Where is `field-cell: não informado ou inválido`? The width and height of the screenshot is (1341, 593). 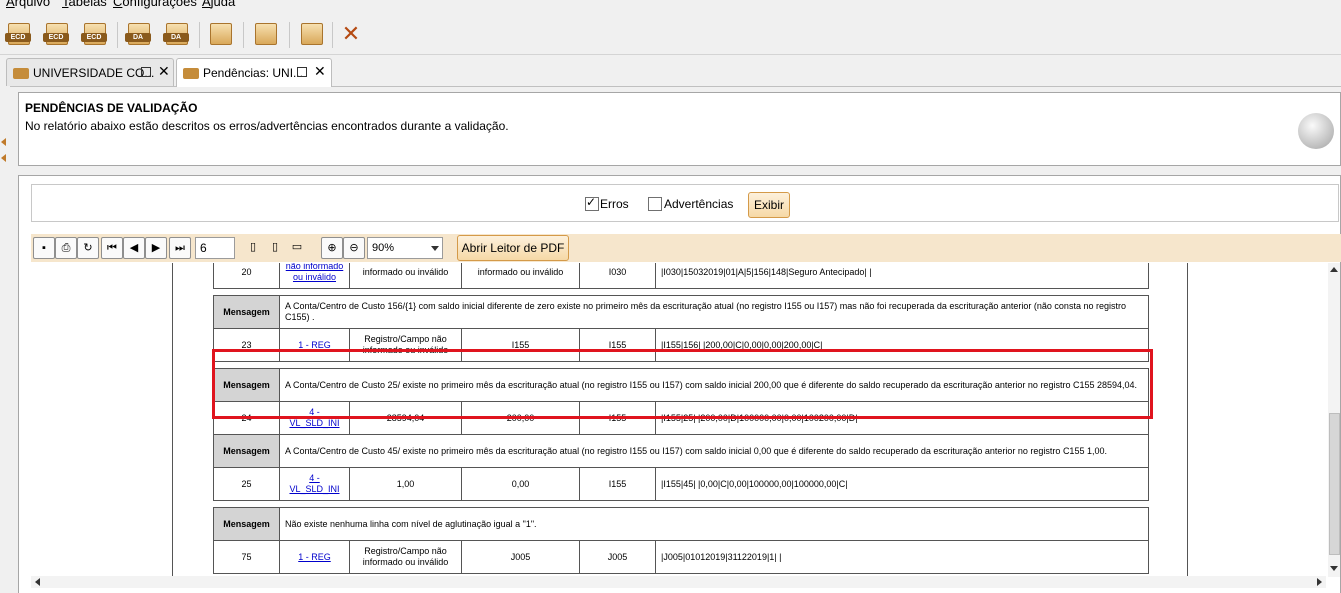
field-cell: não informado ou inválido is located at coordinates (314, 276).